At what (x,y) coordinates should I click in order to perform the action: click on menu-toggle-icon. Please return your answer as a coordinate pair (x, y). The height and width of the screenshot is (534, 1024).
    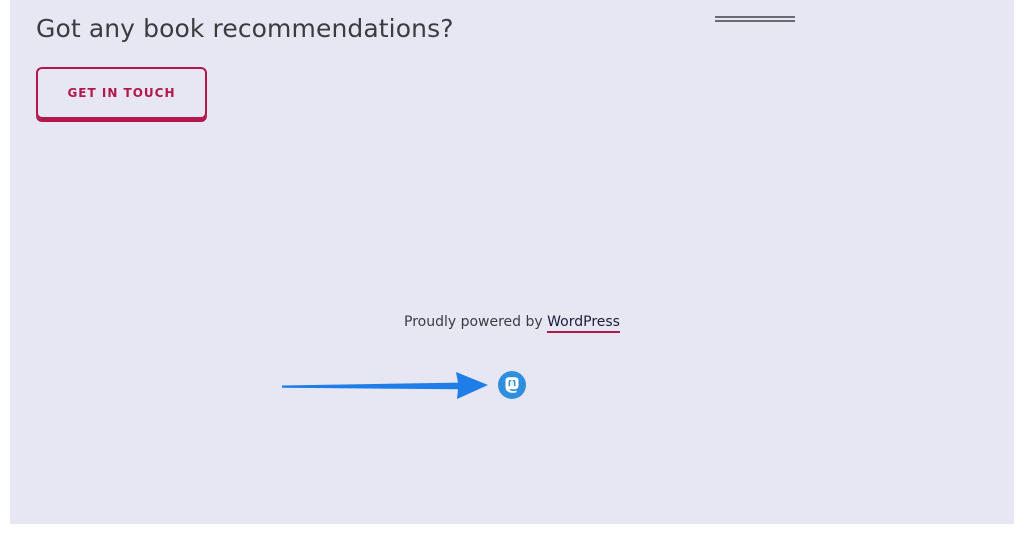
    Looking at the image, I should click on (755, 19).